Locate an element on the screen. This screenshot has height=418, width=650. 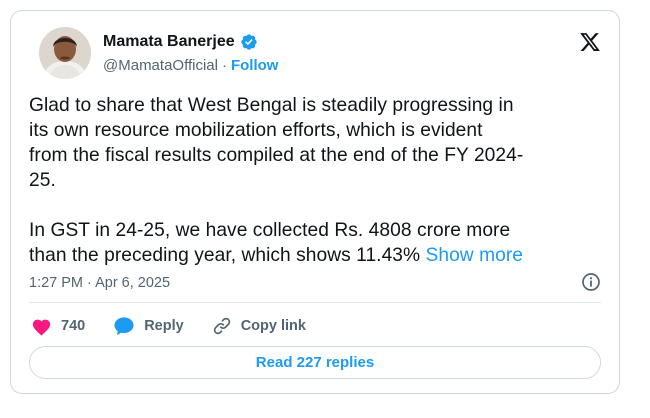
author-display-name: Mamata Banerjee is located at coordinates (169, 42).